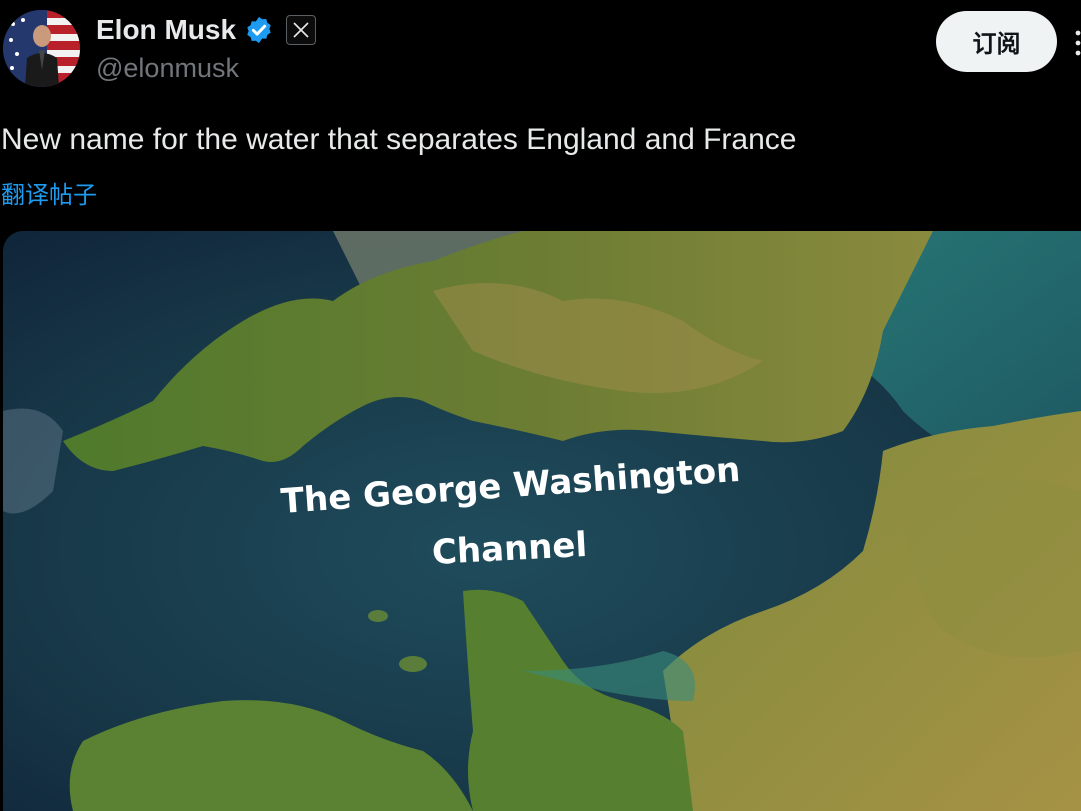 Image resolution: width=1081 pixels, height=811 pixels. Describe the element at coordinates (509, 548) in the screenshot. I see `map-caption-line2: Channel` at that location.